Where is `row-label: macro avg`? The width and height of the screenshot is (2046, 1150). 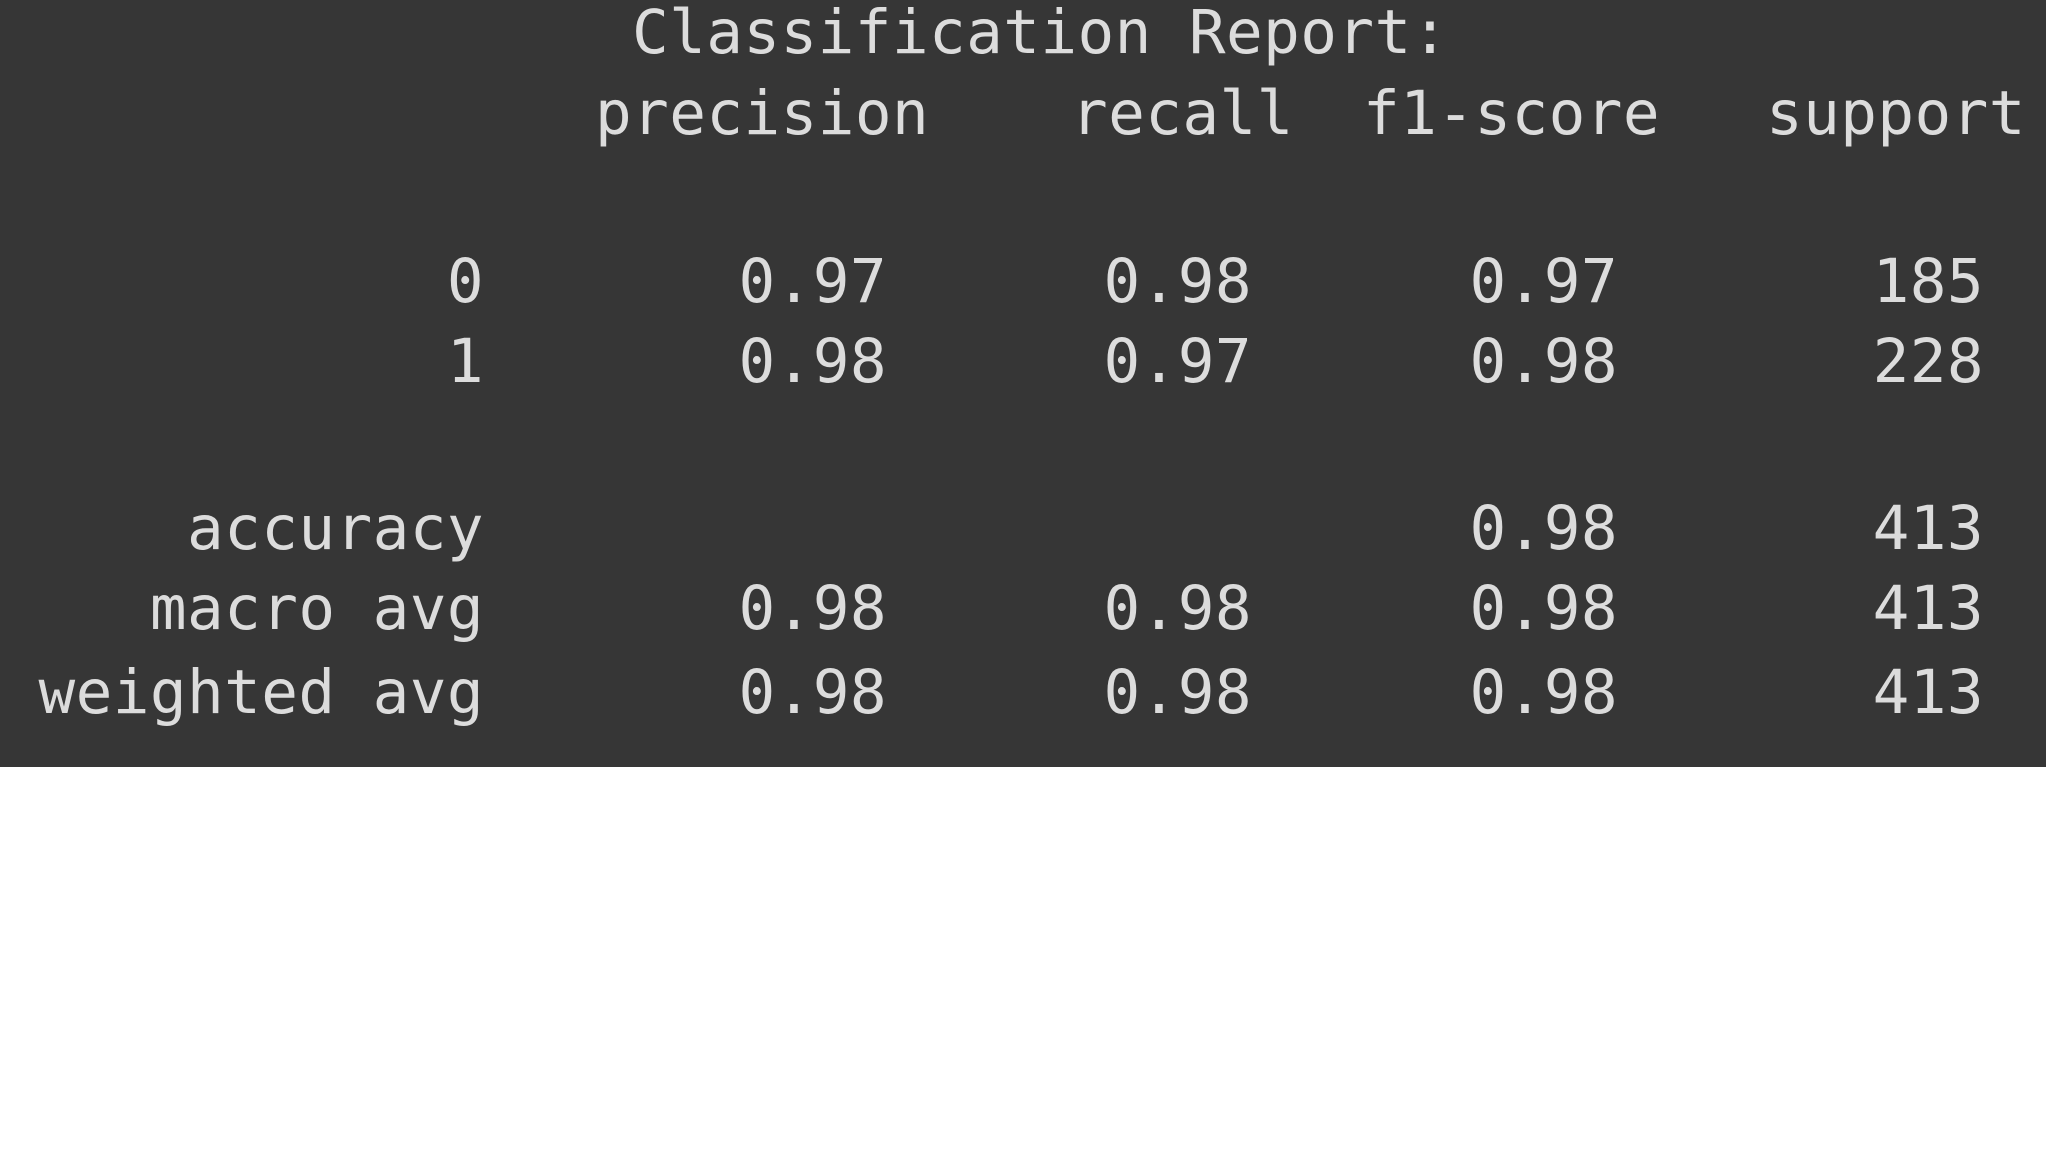 row-label: macro avg is located at coordinates (316, 608).